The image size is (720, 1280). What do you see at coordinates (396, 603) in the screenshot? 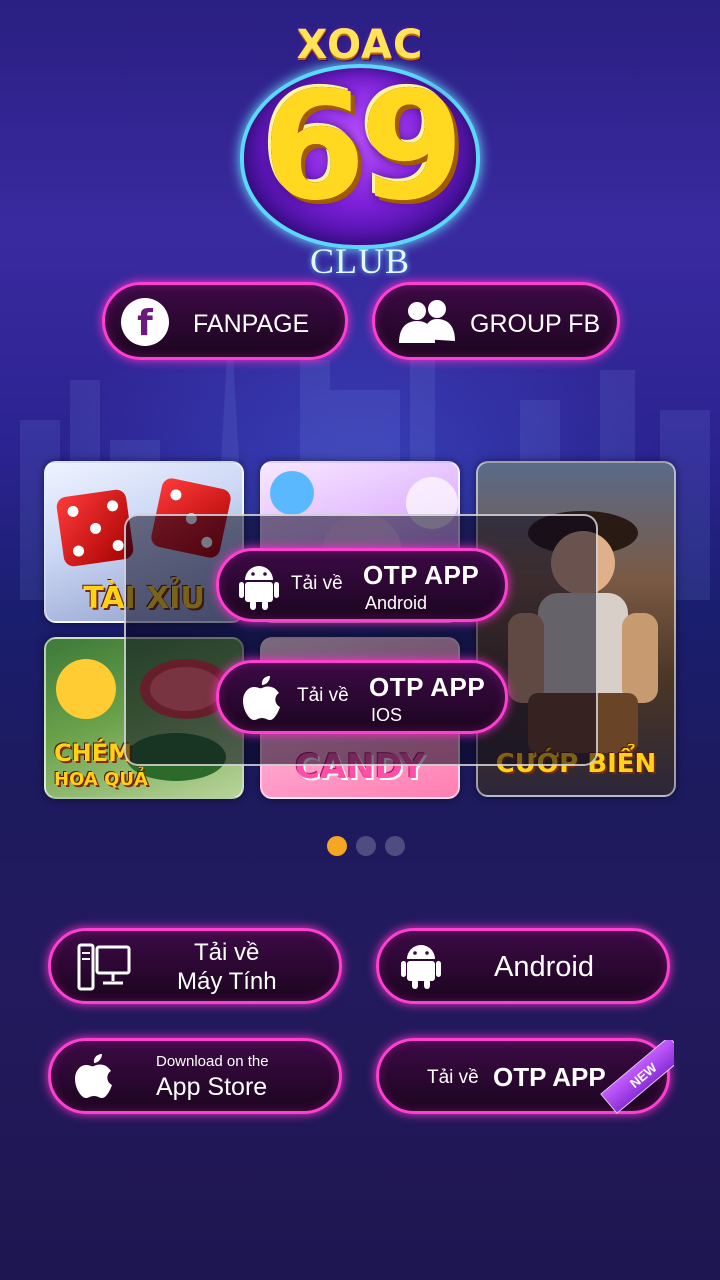
I see `otp-android-platform: Android` at bounding box center [396, 603].